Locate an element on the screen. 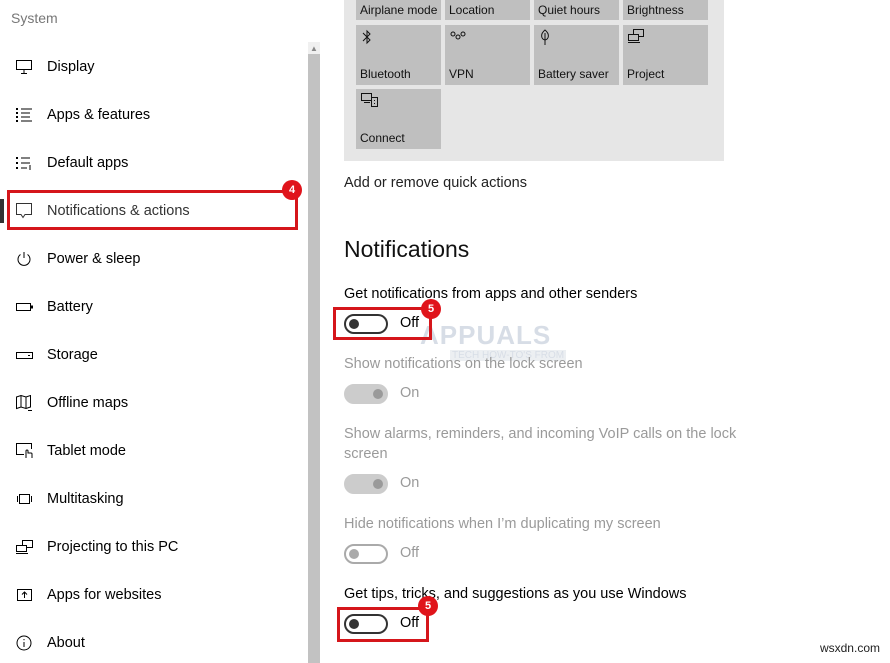 This screenshot has height=663, width=890. quick-action-bluetooth: Bluetooth is located at coordinates (398, 55).